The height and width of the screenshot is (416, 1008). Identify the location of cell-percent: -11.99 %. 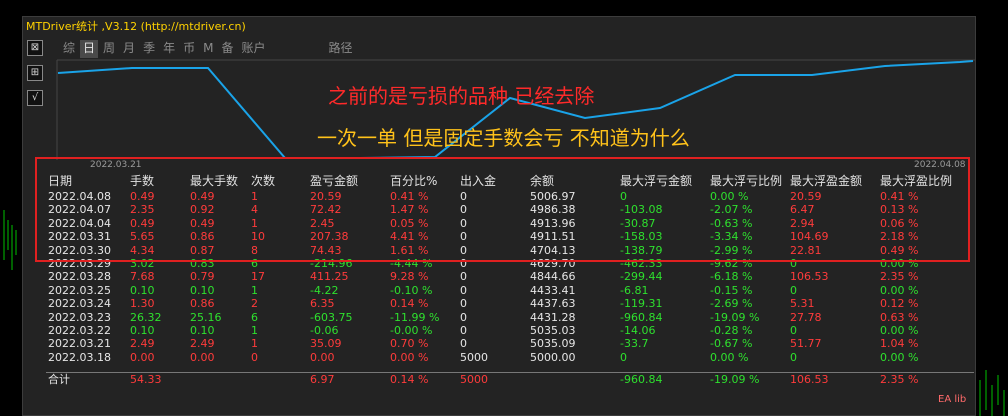
(415, 317).